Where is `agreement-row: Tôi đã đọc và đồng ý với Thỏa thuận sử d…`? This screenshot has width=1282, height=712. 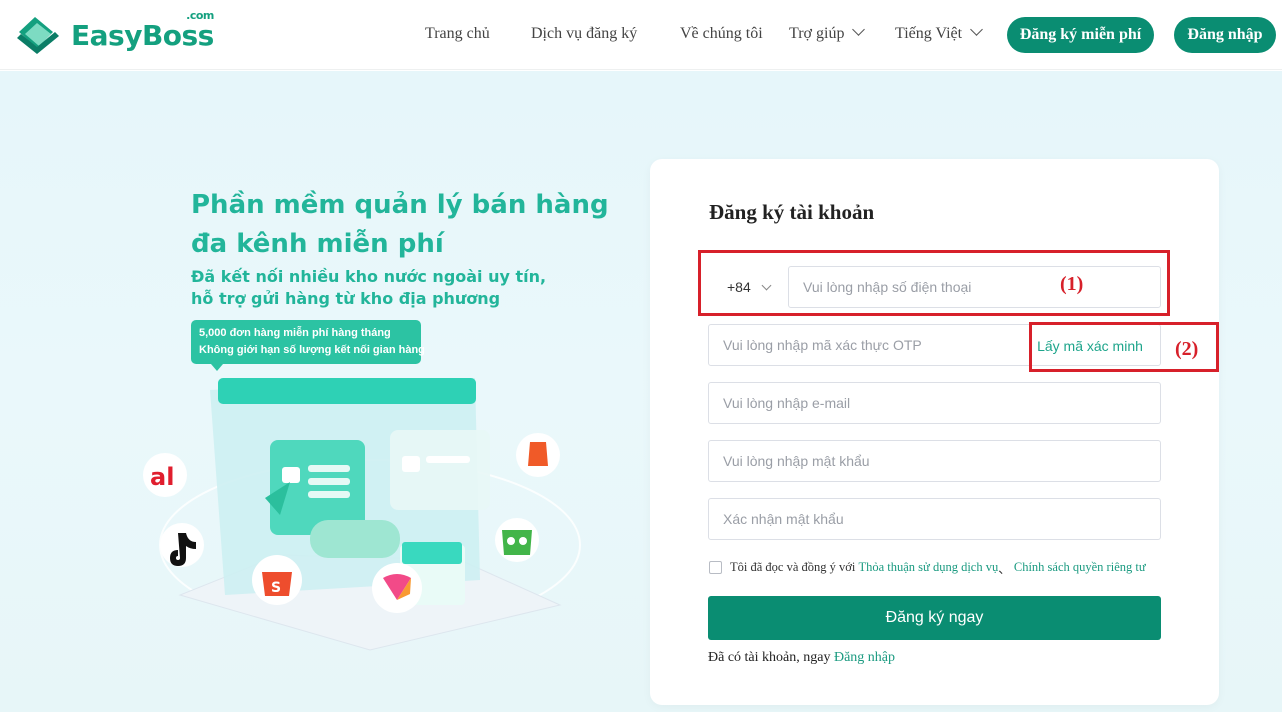 agreement-row: Tôi đã đọc và đồng ý với Thỏa thuận sử d… is located at coordinates (927, 567).